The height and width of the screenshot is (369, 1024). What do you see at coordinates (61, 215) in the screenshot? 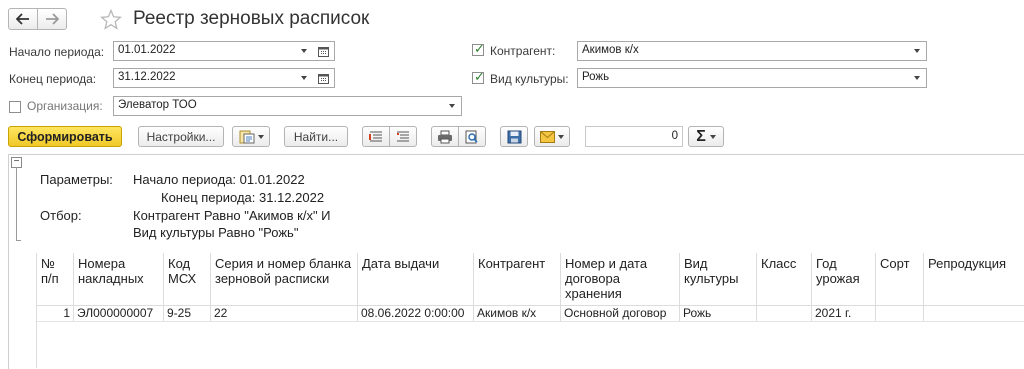
I see `filter-label: Отбор:` at bounding box center [61, 215].